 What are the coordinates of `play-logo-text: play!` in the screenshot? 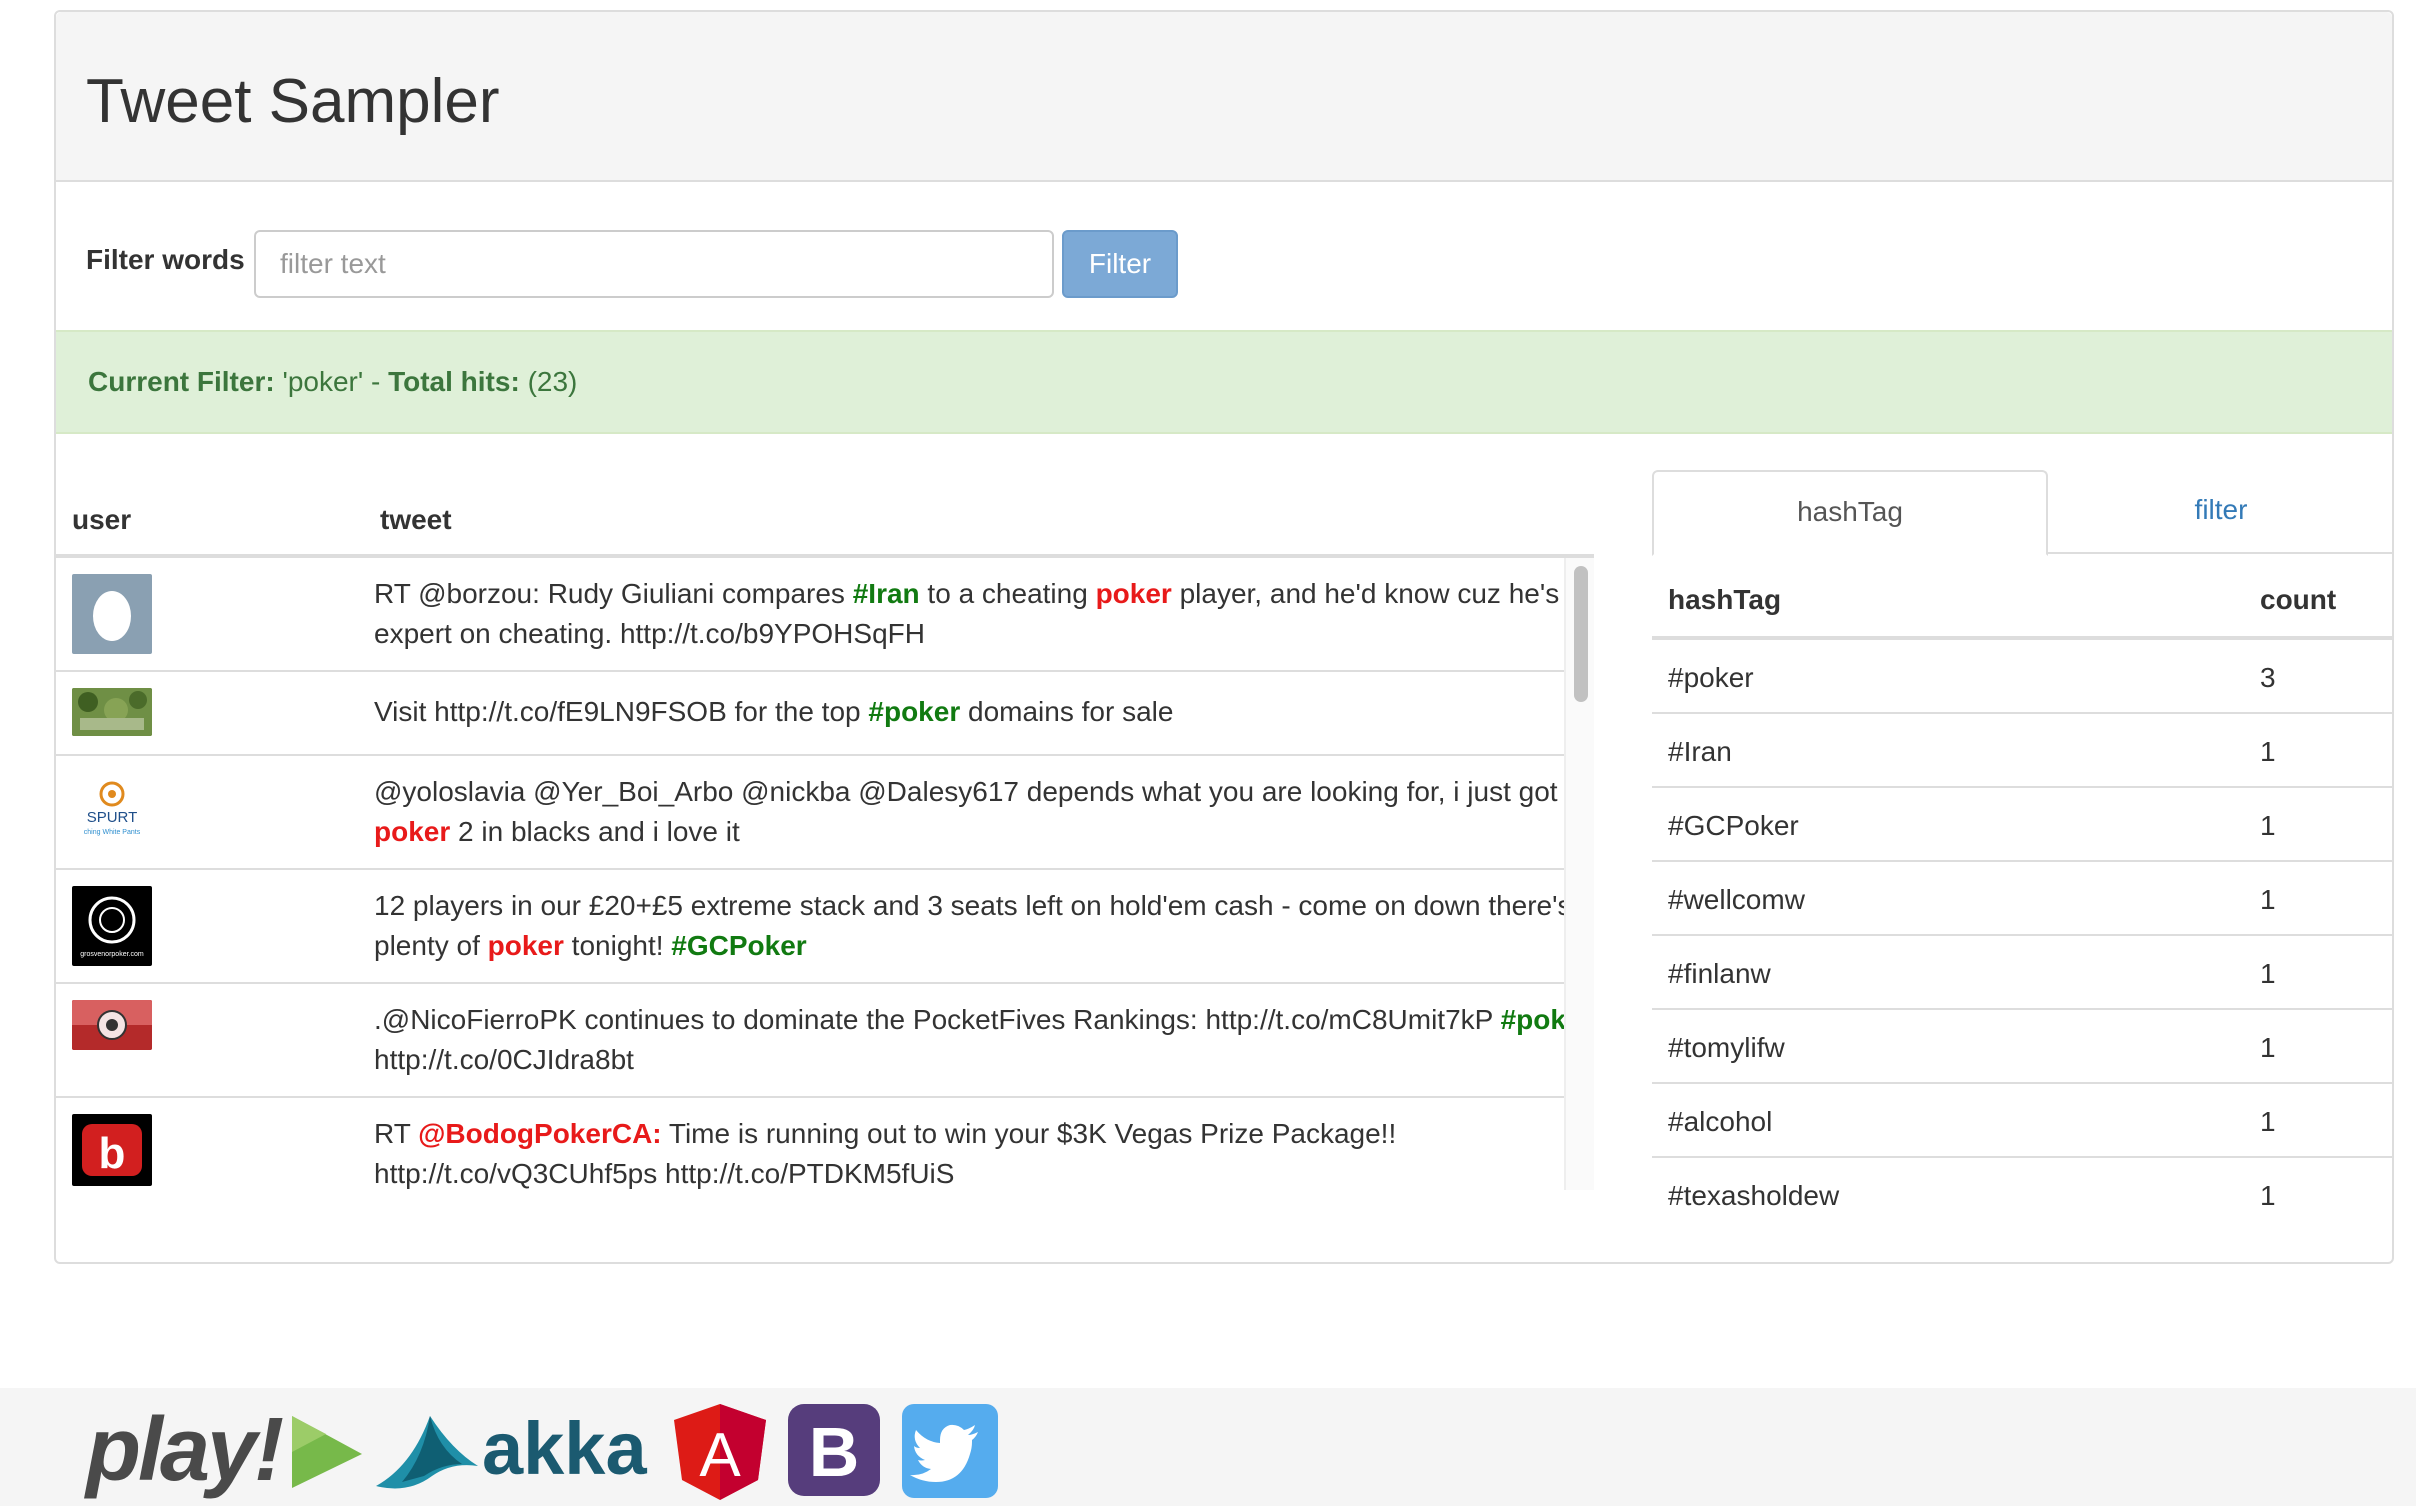 It's located at (185, 1450).